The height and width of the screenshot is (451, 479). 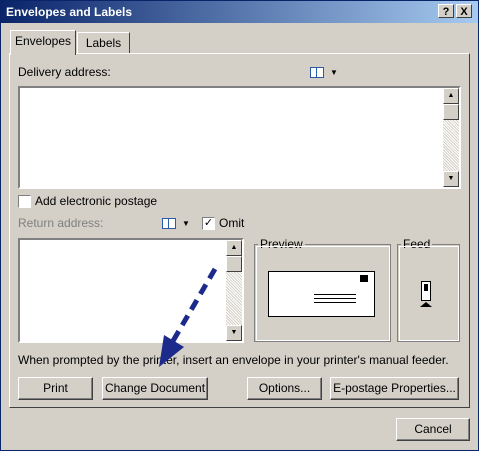 I want to click on annotation-arrow, so click(x=188, y=317).